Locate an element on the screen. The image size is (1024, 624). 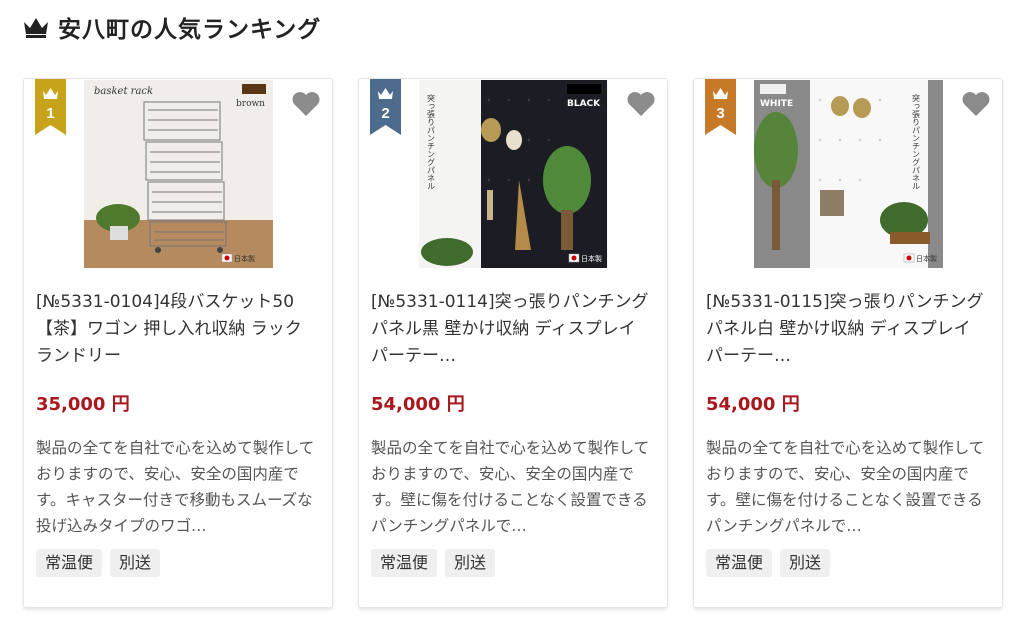
product-image: WHITE 突っ張りパンチングパネル 日本製 is located at coordinates (848, 174).